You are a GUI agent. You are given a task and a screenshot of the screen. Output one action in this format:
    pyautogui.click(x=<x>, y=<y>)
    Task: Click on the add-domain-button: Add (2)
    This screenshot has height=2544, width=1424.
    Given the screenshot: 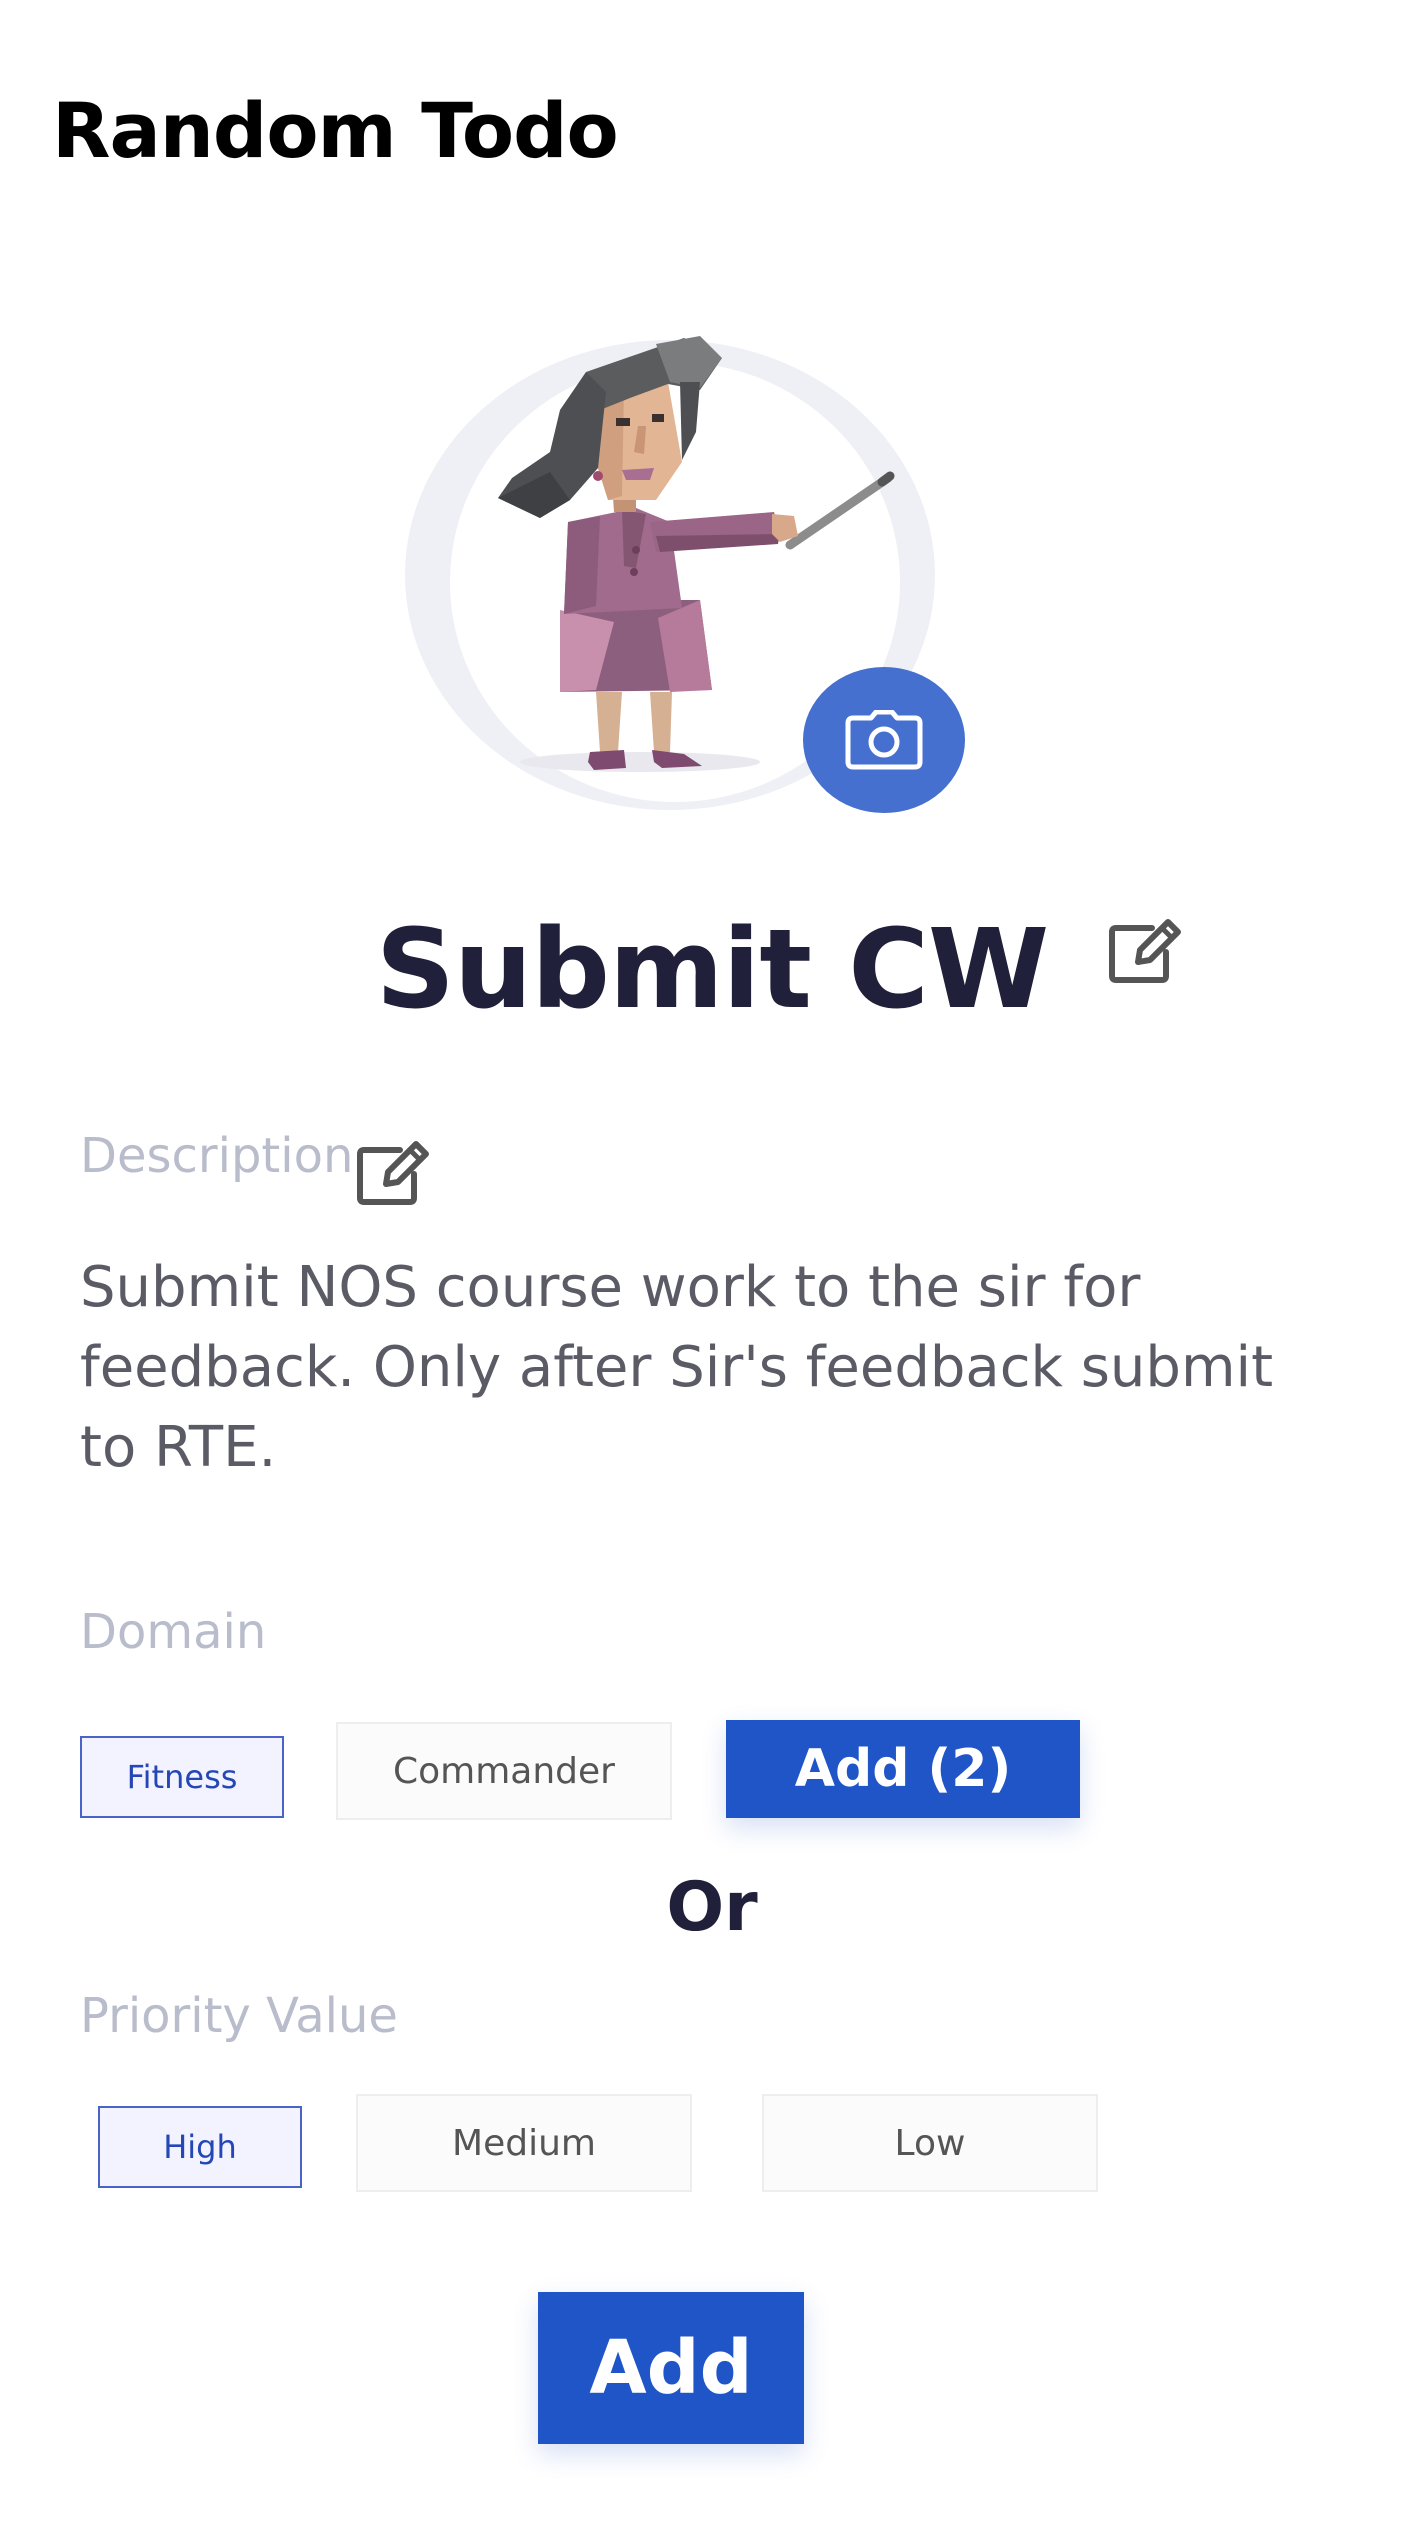 What is the action you would take?
    pyautogui.click(x=903, y=1769)
    